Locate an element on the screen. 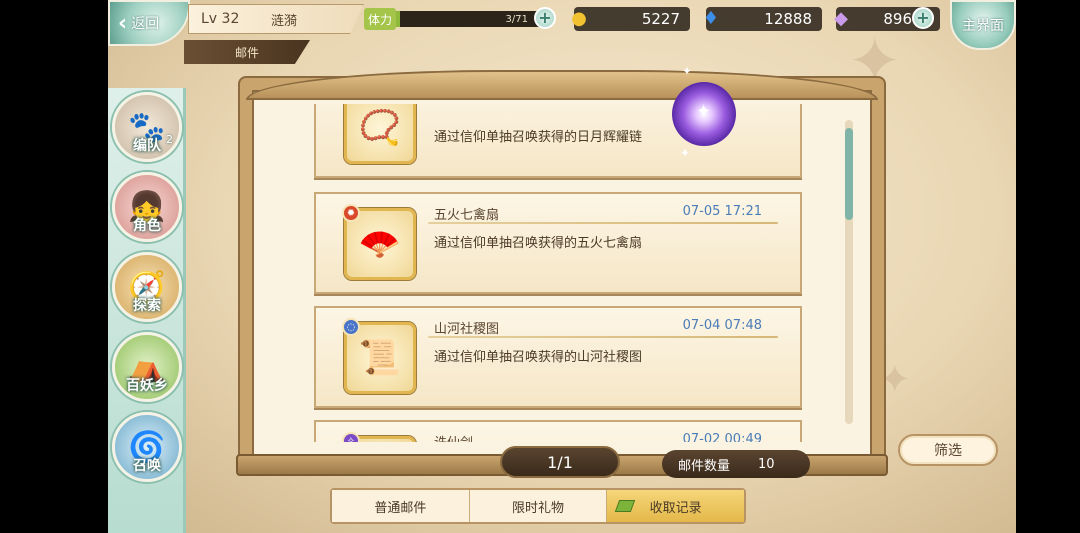  mail-item: 🗡 ✧ 诛仙剑 07-02 00:49 is located at coordinates (558, 431).